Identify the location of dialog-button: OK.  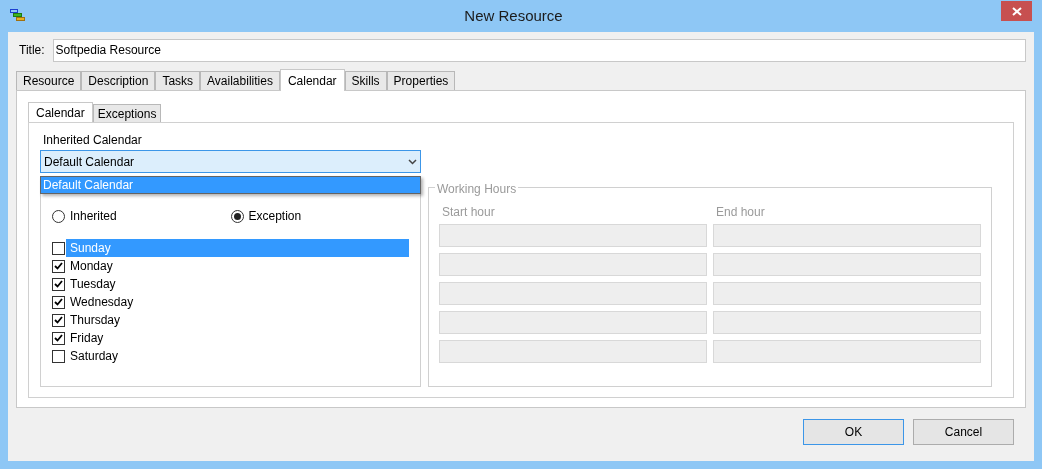
(853, 432).